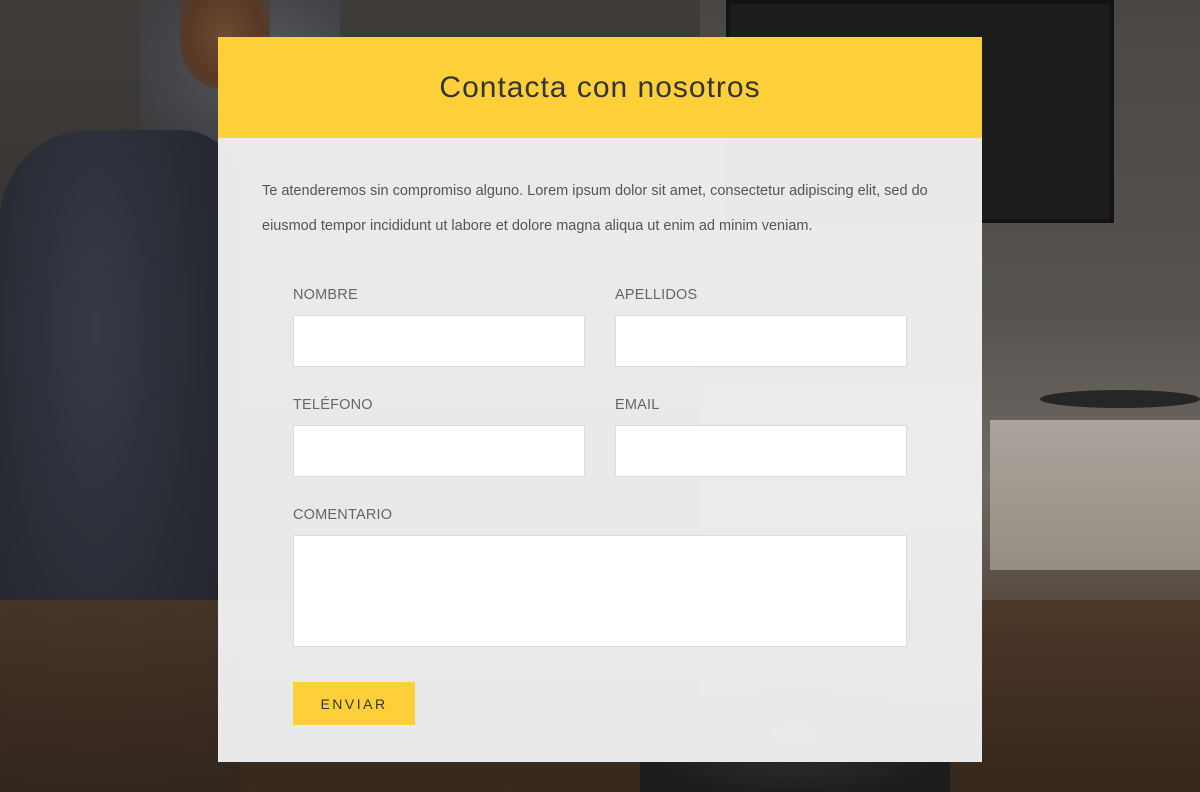 Image resolution: width=1200 pixels, height=792 pixels. What do you see at coordinates (439, 451) in the screenshot?
I see `telefono-input` at bounding box center [439, 451].